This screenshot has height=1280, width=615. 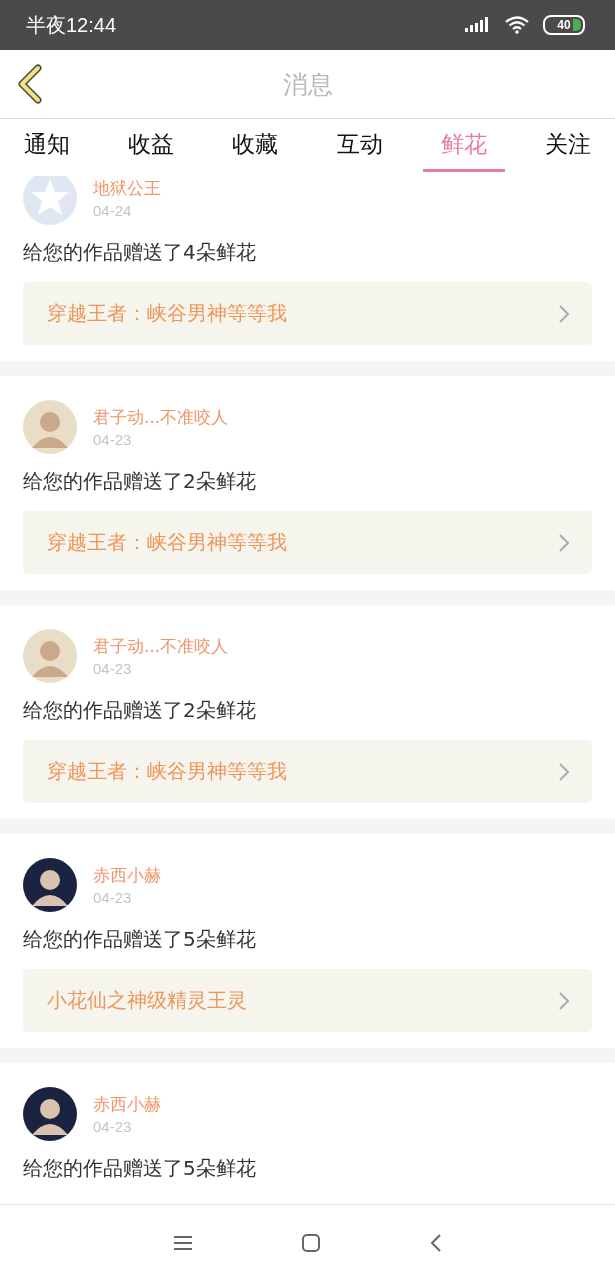 What do you see at coordinates (127, 188) in the screenshot?
I see `sender-name: 地狱公王` at bounding box center [127, 188].